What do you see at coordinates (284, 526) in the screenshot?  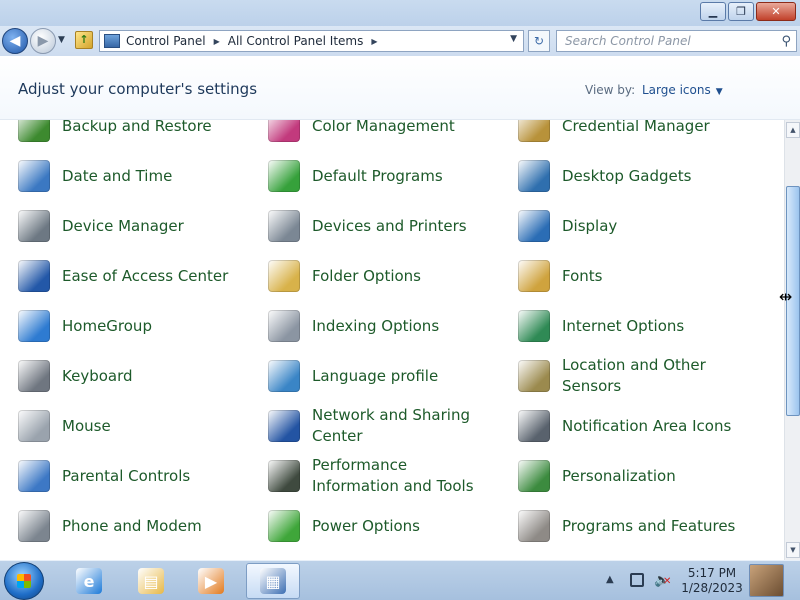 I see `power-options-icon` at bounding box center [284, 526].